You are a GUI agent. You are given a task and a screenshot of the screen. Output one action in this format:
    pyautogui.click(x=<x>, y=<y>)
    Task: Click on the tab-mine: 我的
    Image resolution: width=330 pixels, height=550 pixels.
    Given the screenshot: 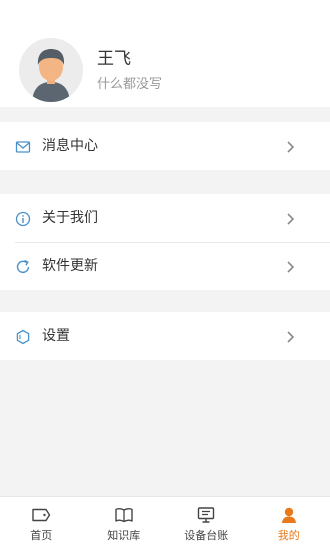 What is the action you would take?
    pyautogui.click(x=289, y=523)
    